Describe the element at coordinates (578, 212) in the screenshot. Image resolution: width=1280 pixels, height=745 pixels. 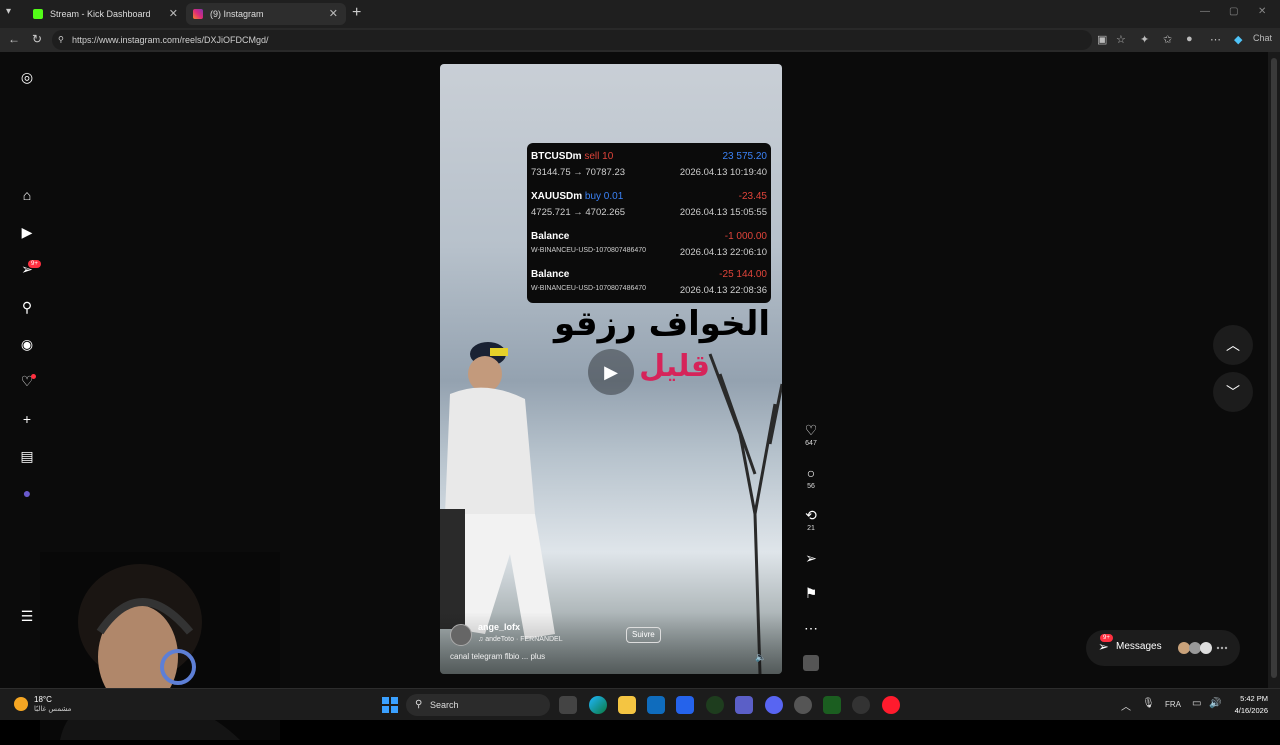
I see `trade-prices: 4725.721 → 4702.265` at that location.